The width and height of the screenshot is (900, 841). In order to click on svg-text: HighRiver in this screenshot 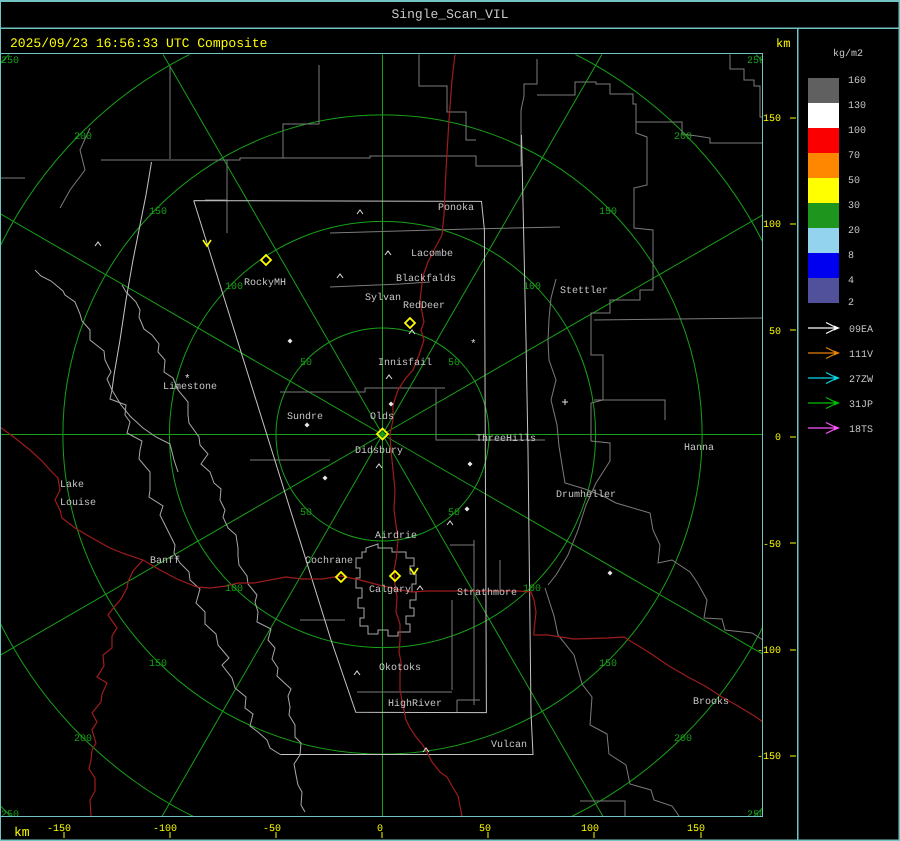, I will do `click(415, 704)`.